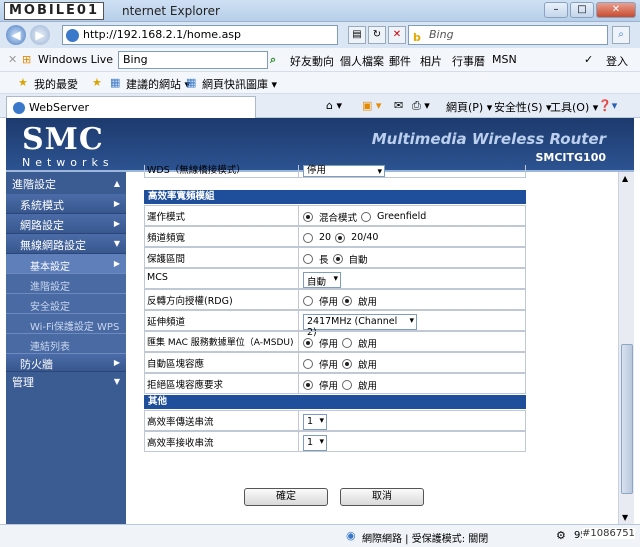  What do you see at coordinates (344, 171) in the screenshot?
I see `wds-select: 停用` at bounding box center [344, 171].